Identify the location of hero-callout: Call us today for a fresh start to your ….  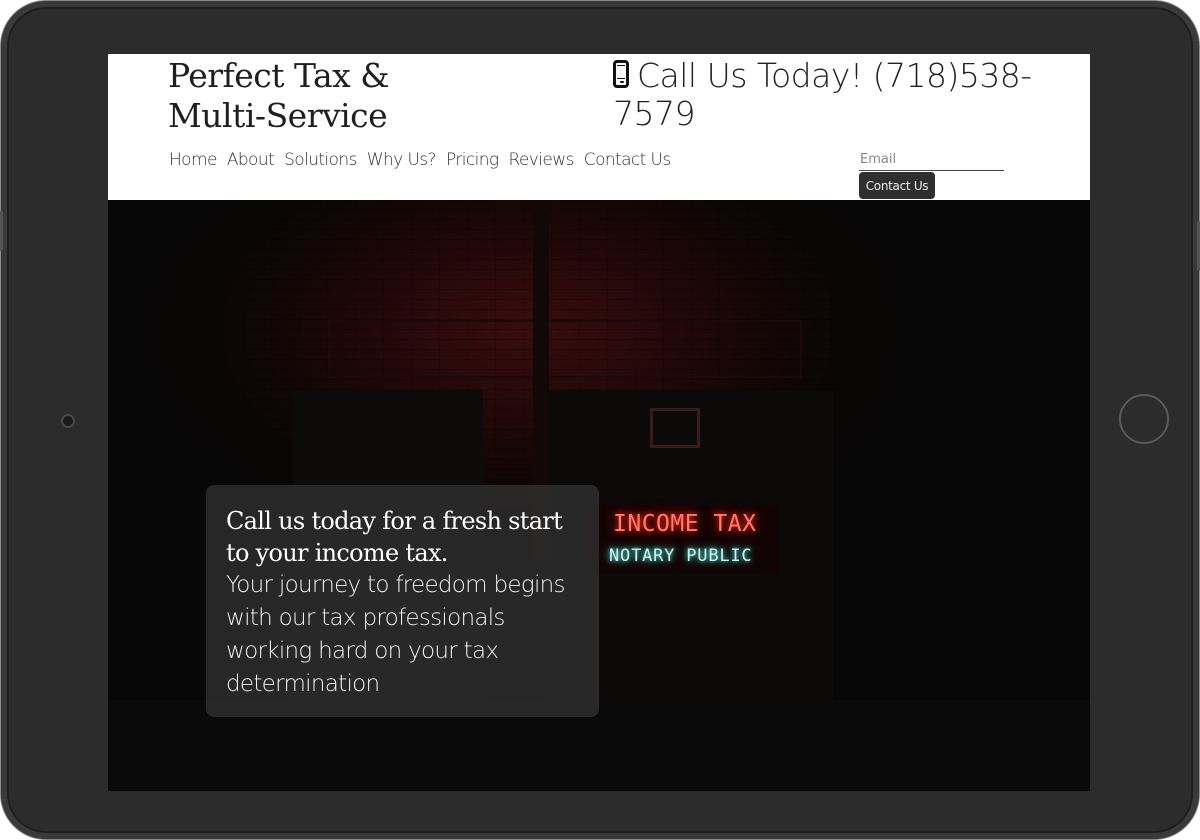
(402, 601).